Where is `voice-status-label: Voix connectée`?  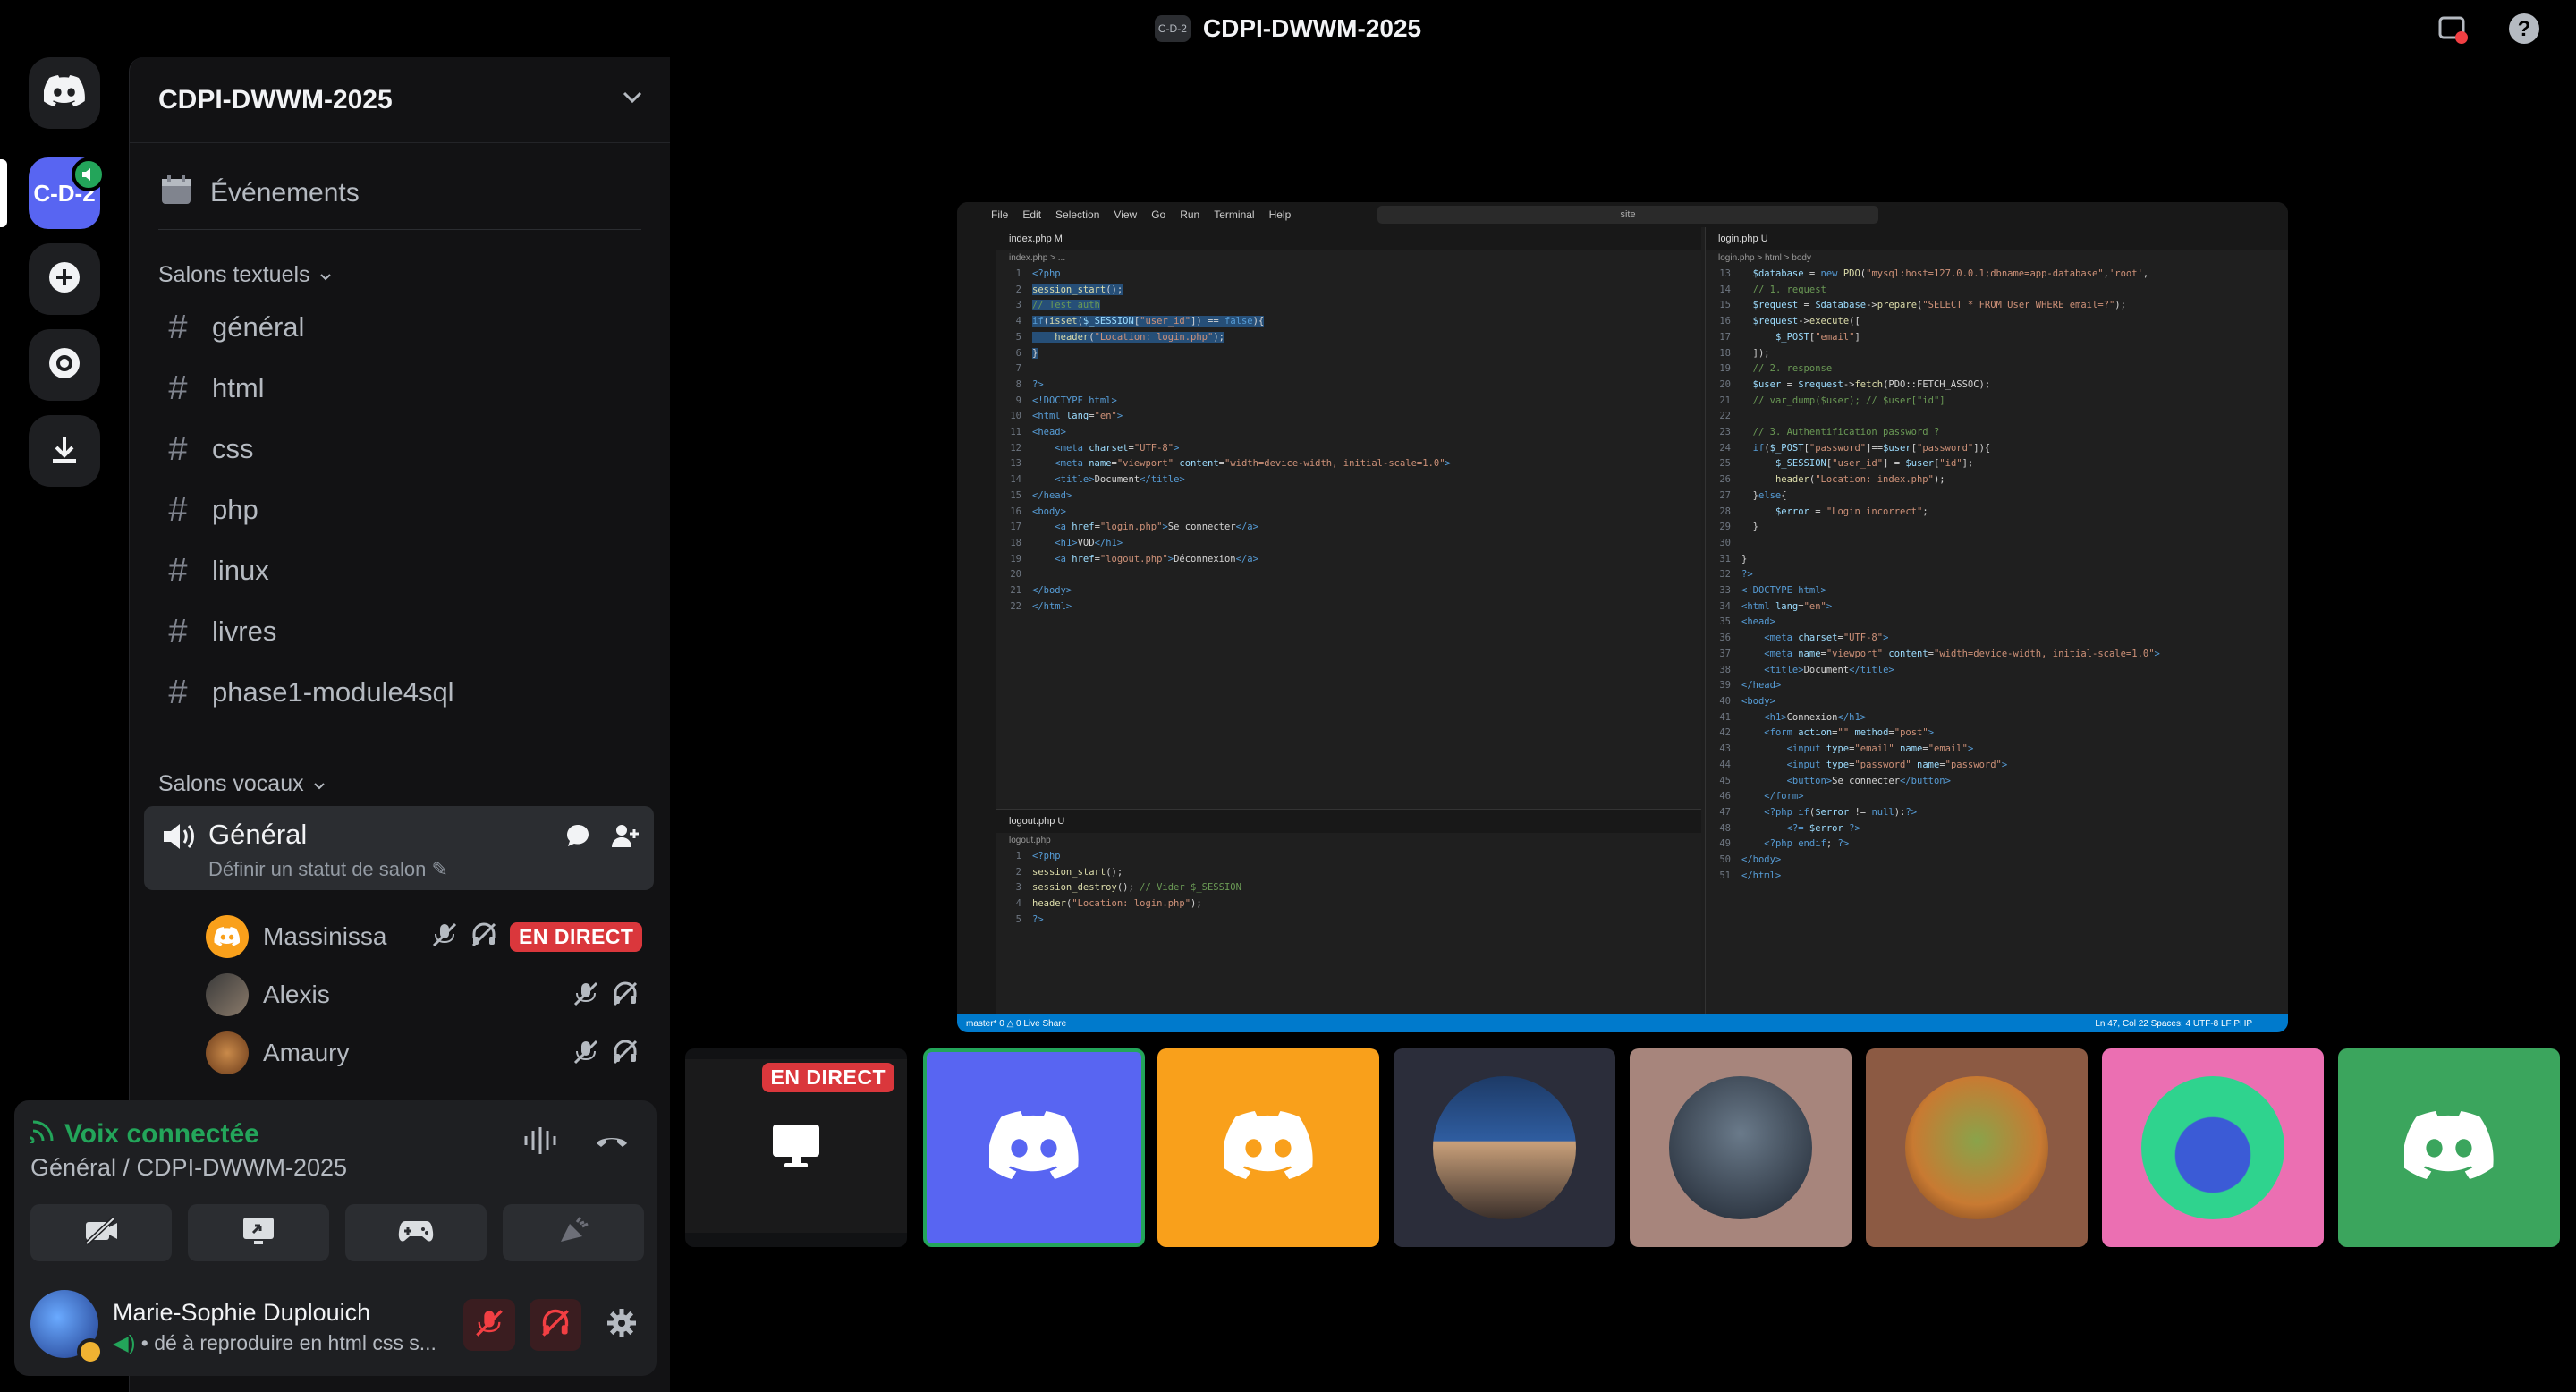 voice-status-label: Voix connectée is located at coordinates (161, 1134).